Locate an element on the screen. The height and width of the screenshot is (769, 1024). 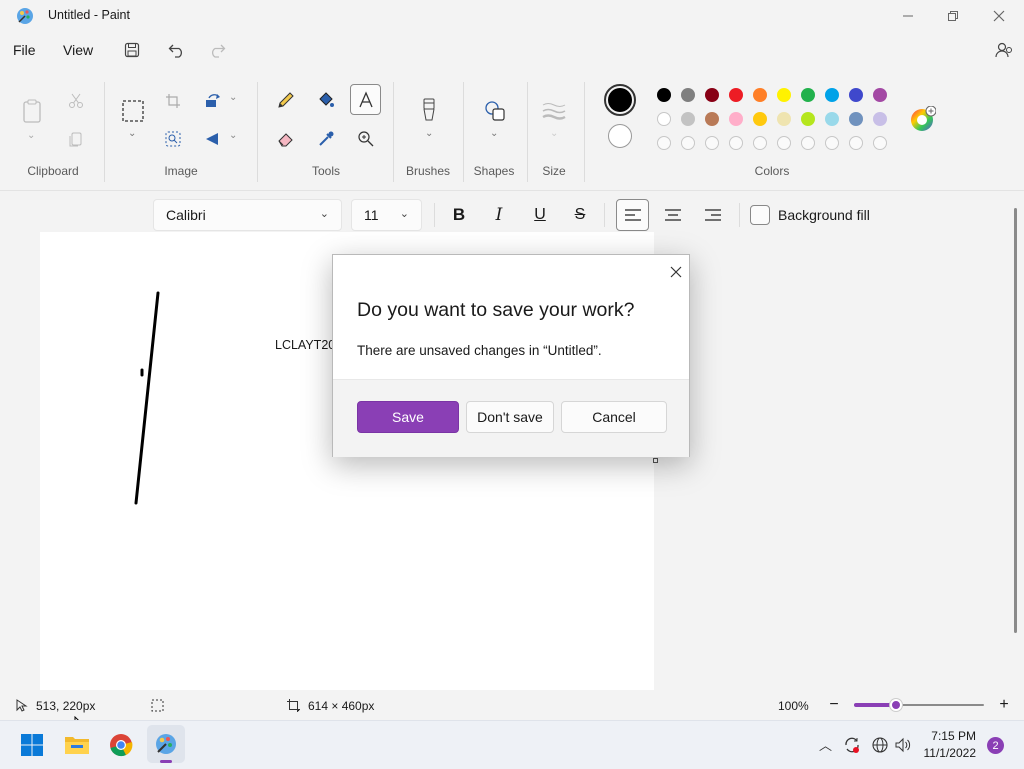
font-size-select: 11 ⌄ is located at coordinates (386, 215).